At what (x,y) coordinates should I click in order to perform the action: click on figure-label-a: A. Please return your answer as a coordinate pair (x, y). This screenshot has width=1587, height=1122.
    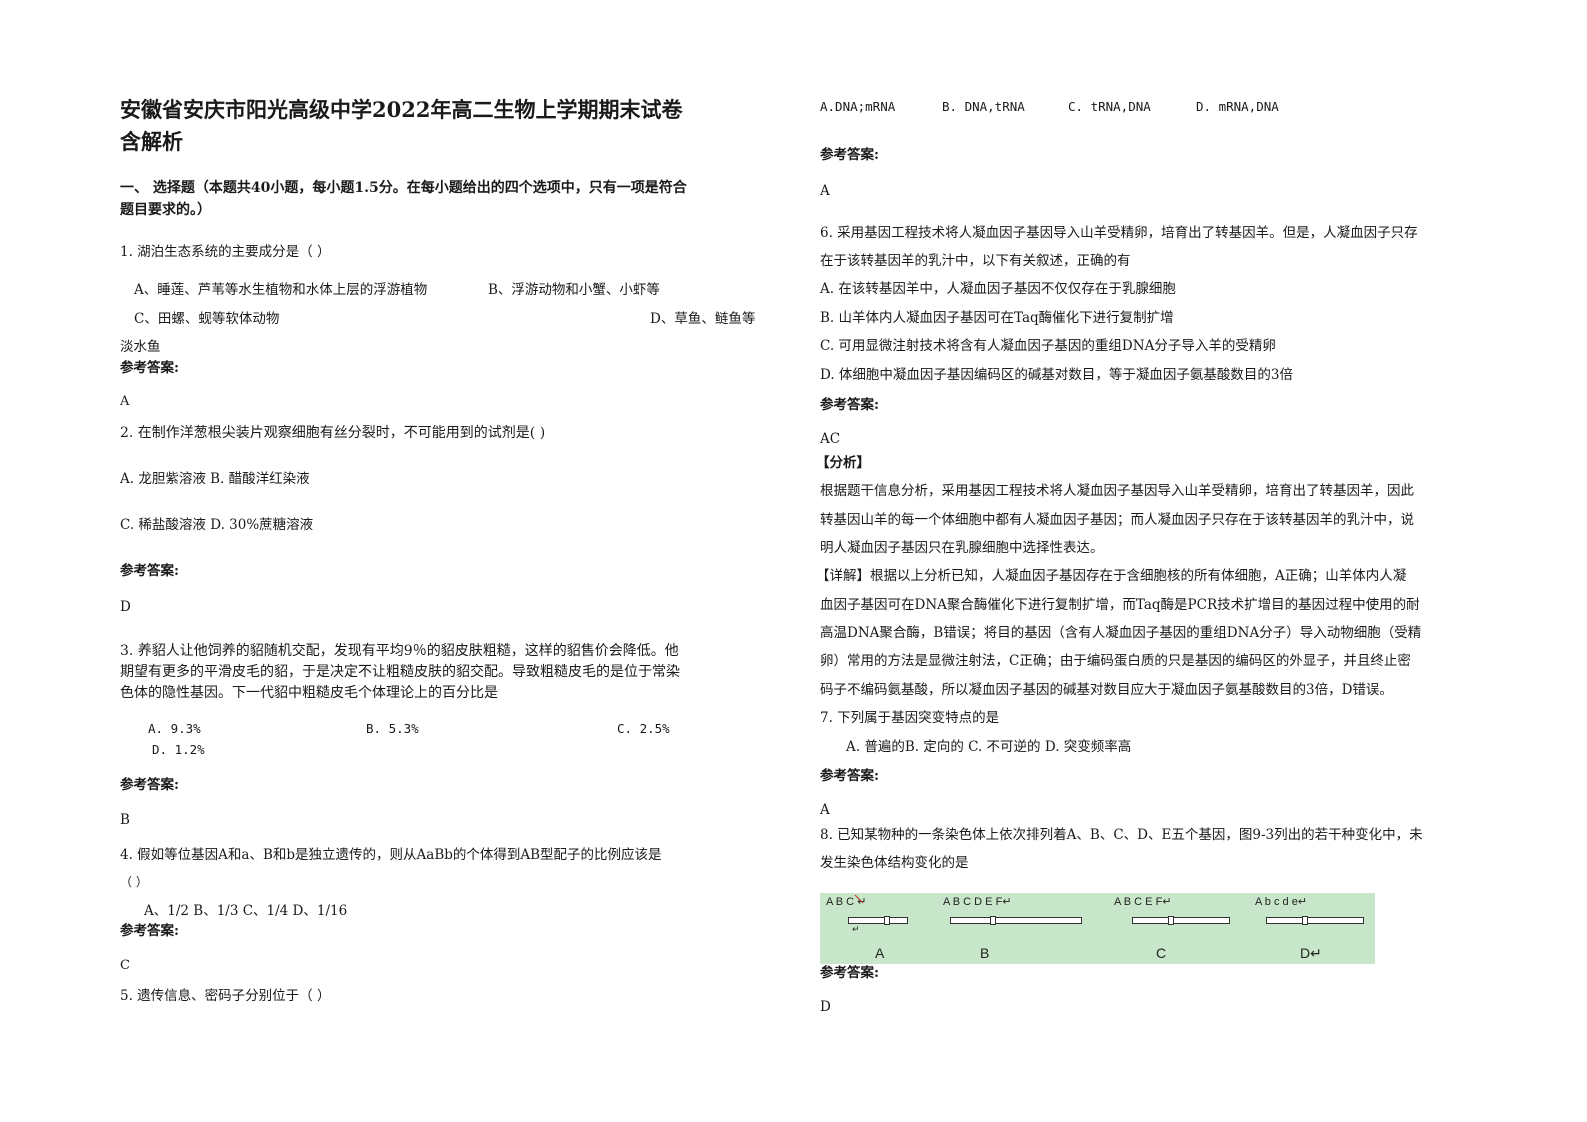
    Looking at the image, I should click on (880, 953).